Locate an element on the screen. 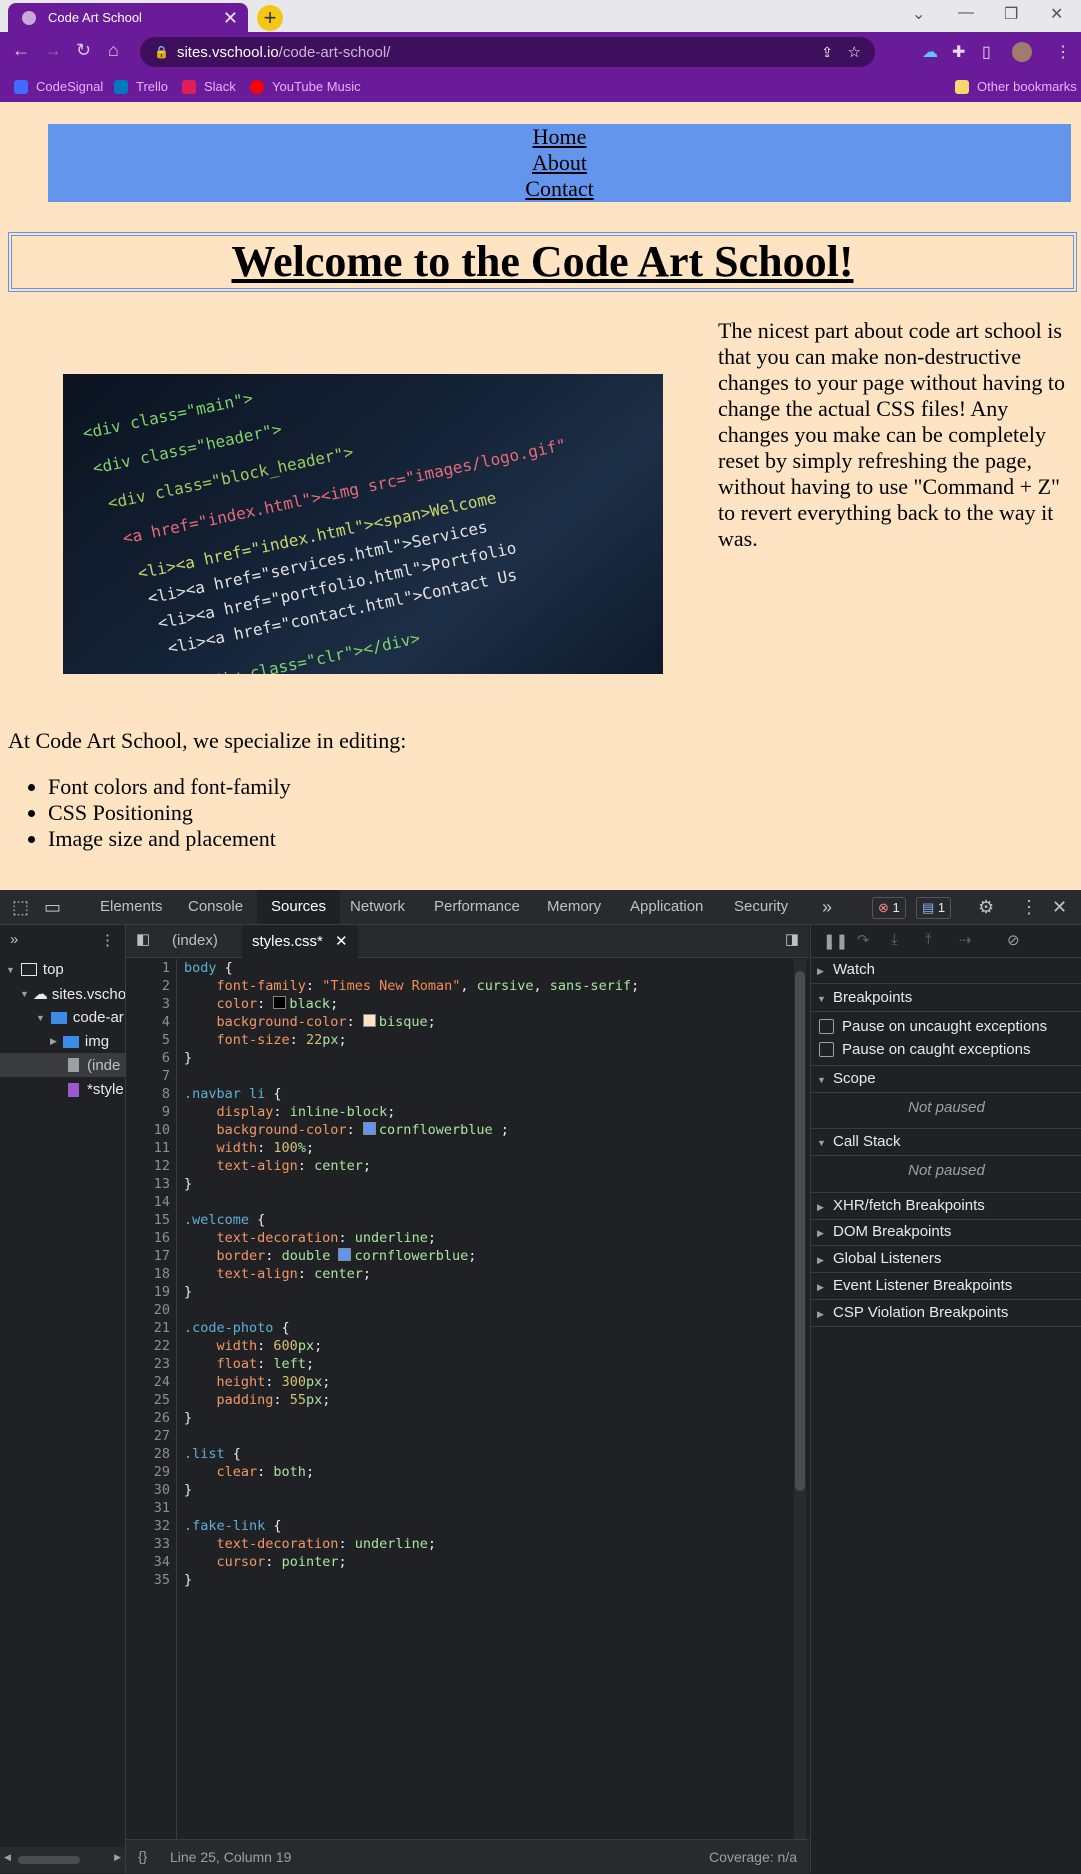 The width and height of the screenshot is (1081, 1874). bookmark-youtube-music: YouTube Music is located at coordinates (305, 86).